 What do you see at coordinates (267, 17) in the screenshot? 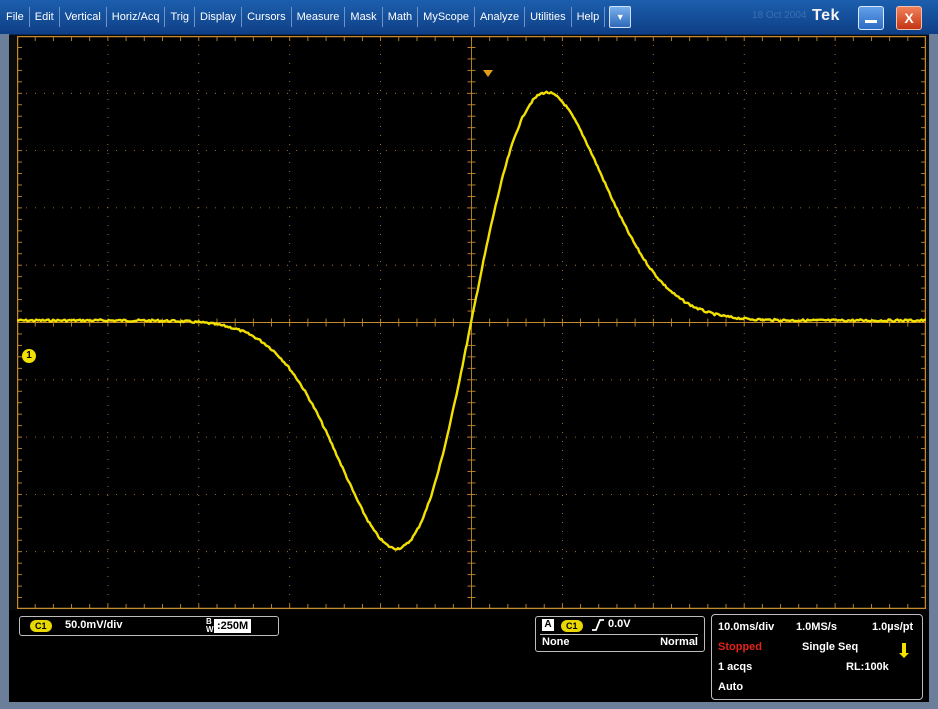
I see `menu-cursors: Cursors` at bounding box center [267, 17].